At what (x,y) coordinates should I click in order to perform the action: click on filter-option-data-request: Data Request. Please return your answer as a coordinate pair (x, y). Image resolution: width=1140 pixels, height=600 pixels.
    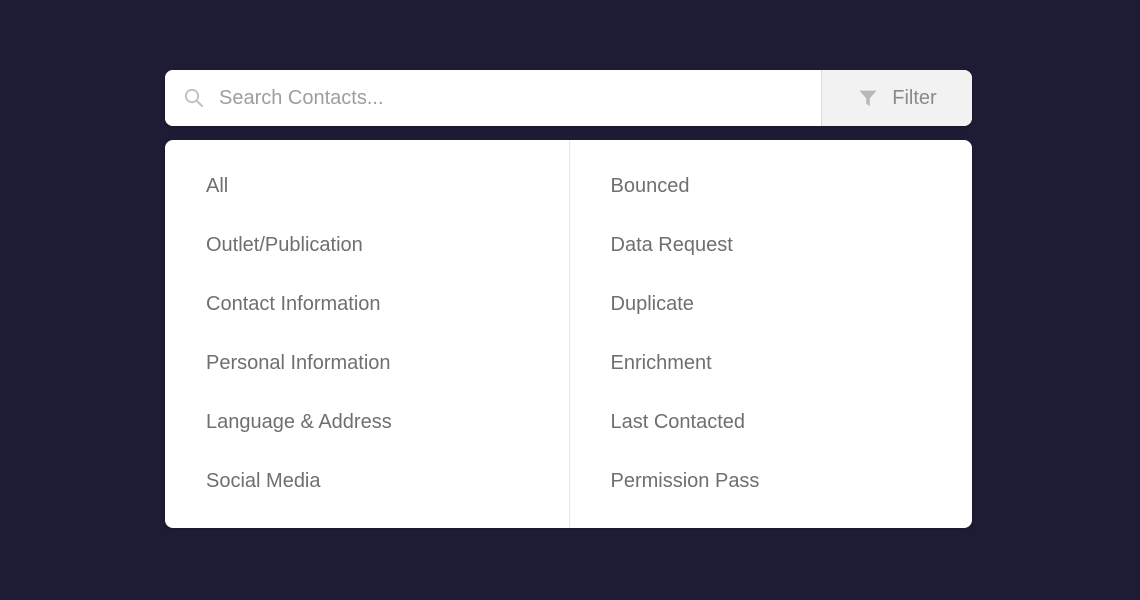
    Looking at the image, I should click on (792, 264).